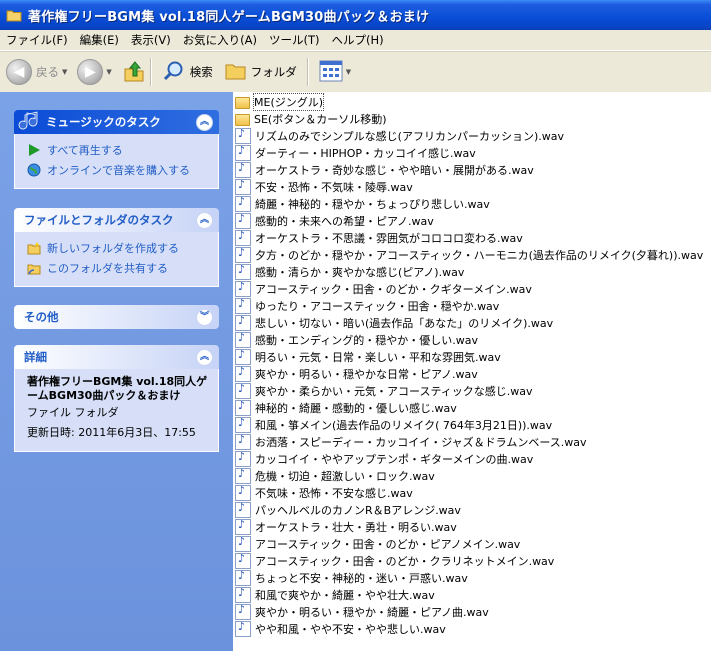  Describe the element at coordinates (394, 170) in the screenshot. I see `item-name: オーケストラ・奇妙な感じ・やや暗い・展開がある.wav` at that location.